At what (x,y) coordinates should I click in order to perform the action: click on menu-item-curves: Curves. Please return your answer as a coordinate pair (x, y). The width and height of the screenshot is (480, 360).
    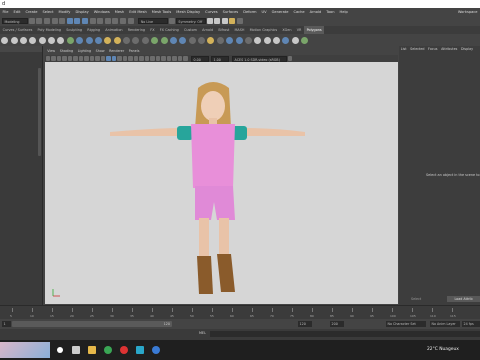
    Looking at the image, I should click on (211, 12).